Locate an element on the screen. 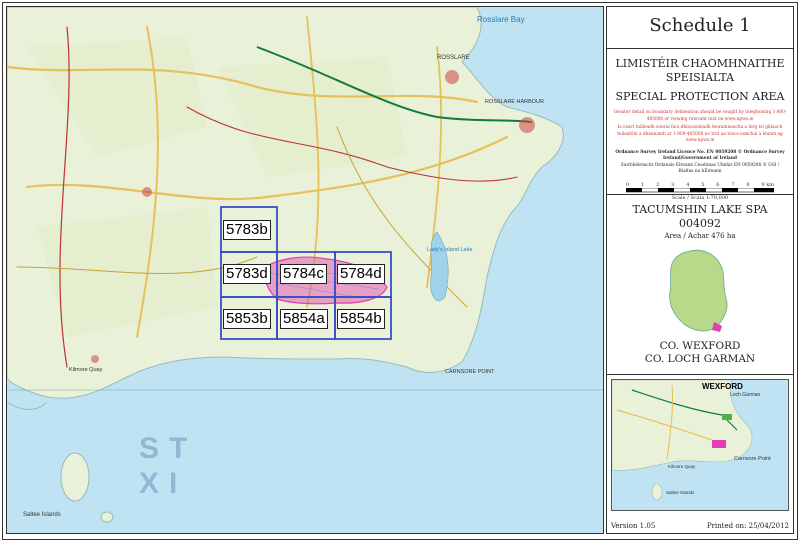  printed-date: Printed on: 25/04/2012 is located at coordinates (747, 526).